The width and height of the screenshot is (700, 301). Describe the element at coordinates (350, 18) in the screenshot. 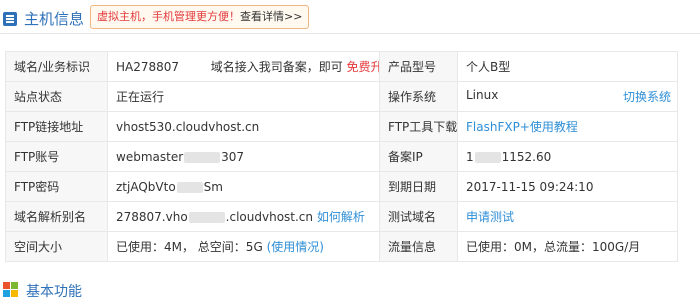

I see `host-info-header: 主机信息 虚拟主机，手机管理更方便！查看详情>>` at that location.